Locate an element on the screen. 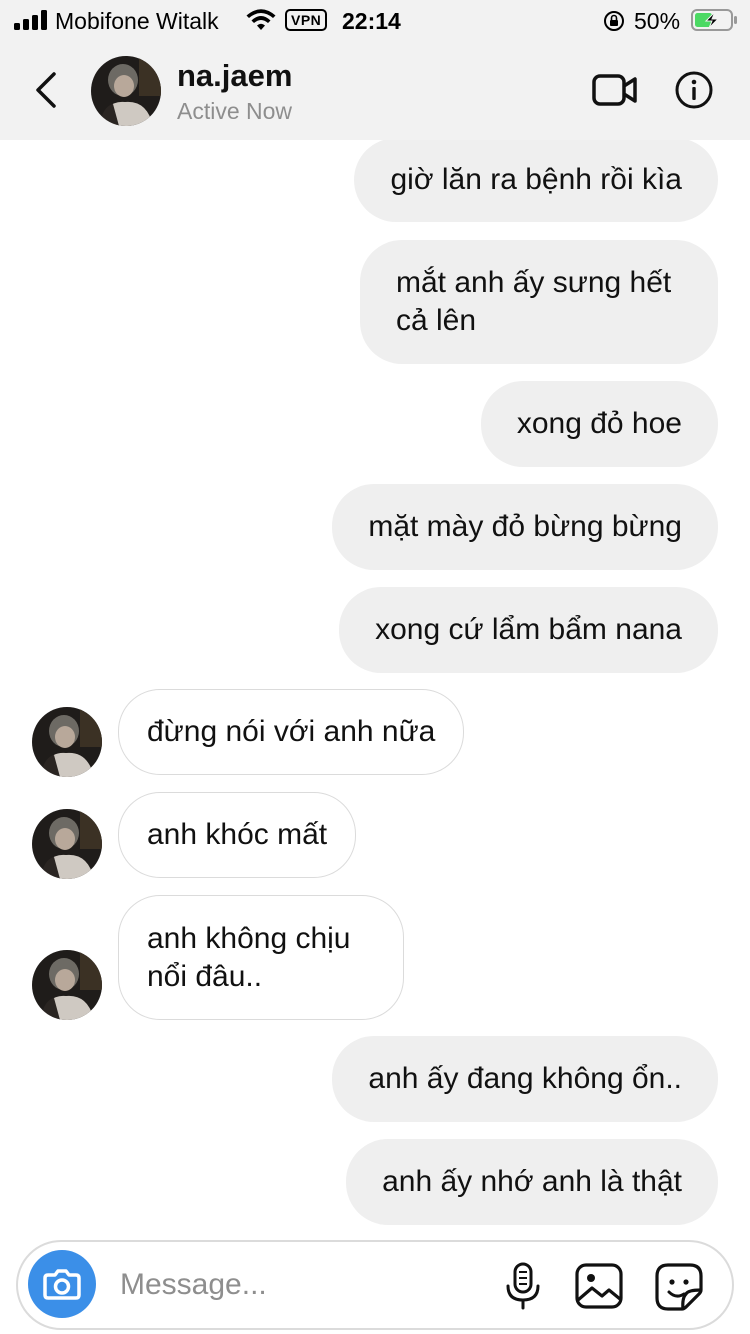 This screenshot has height=1334, width=750. contact-username: na.jaem is located at coordinates (234, 76).